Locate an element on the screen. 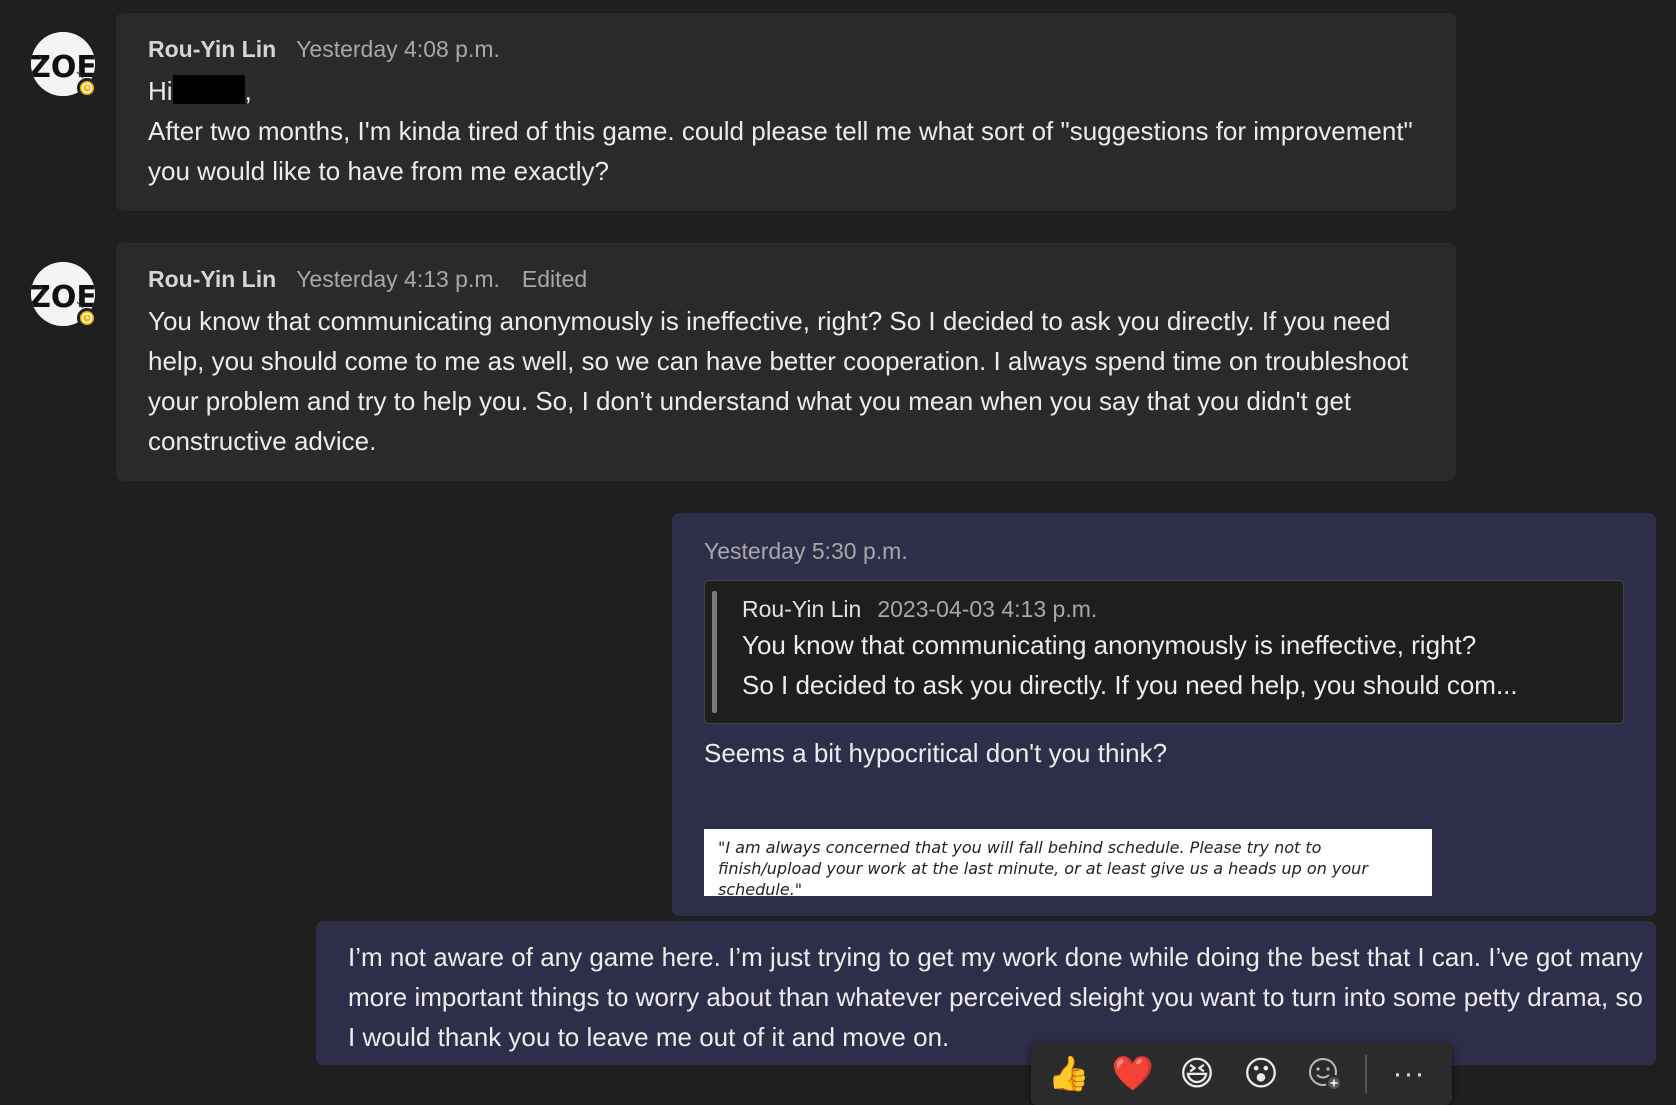  more-options-button: ··· is located at coordinates (1409, 1074).